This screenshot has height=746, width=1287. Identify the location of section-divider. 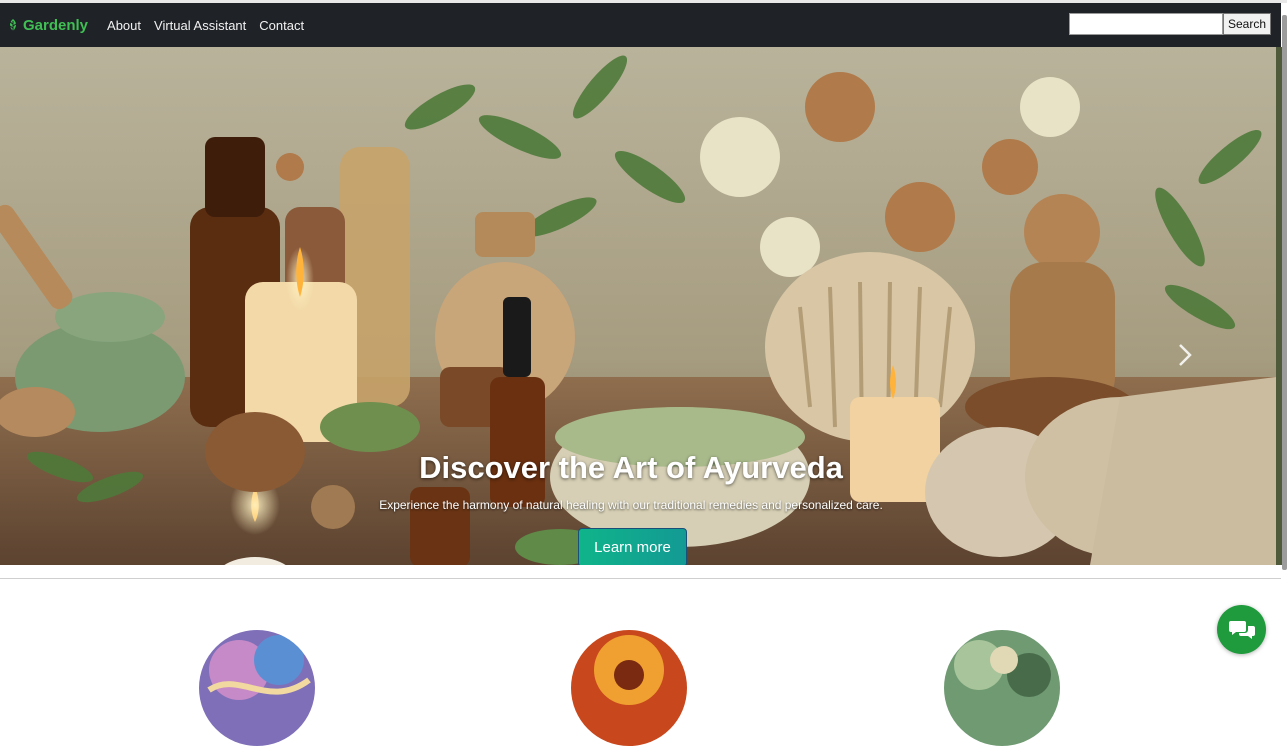
(640, 578).